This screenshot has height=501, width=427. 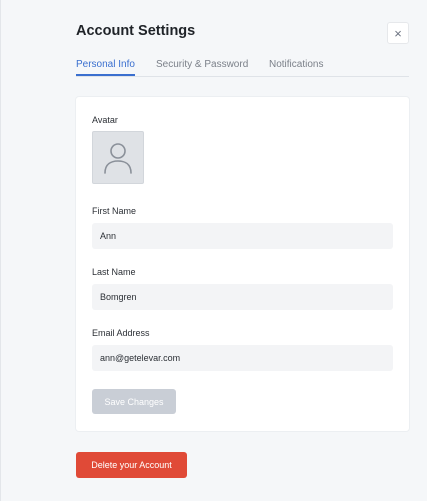 I want to click on last-name-field, so click(x=242, y=297).